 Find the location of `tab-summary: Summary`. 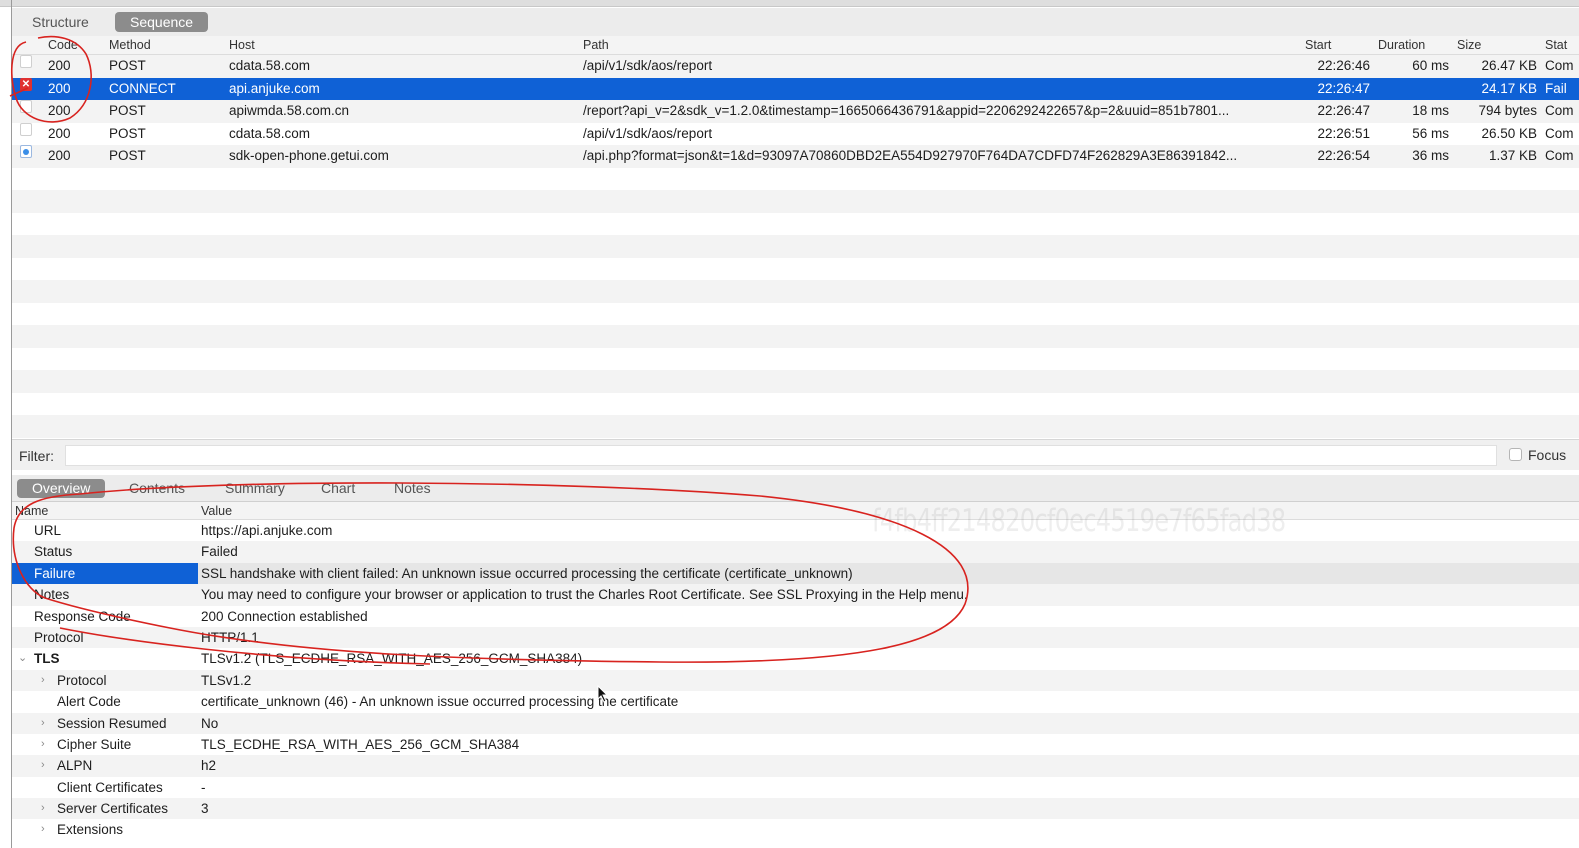

tab-summary: Summary is located at coordinates (255, 488).